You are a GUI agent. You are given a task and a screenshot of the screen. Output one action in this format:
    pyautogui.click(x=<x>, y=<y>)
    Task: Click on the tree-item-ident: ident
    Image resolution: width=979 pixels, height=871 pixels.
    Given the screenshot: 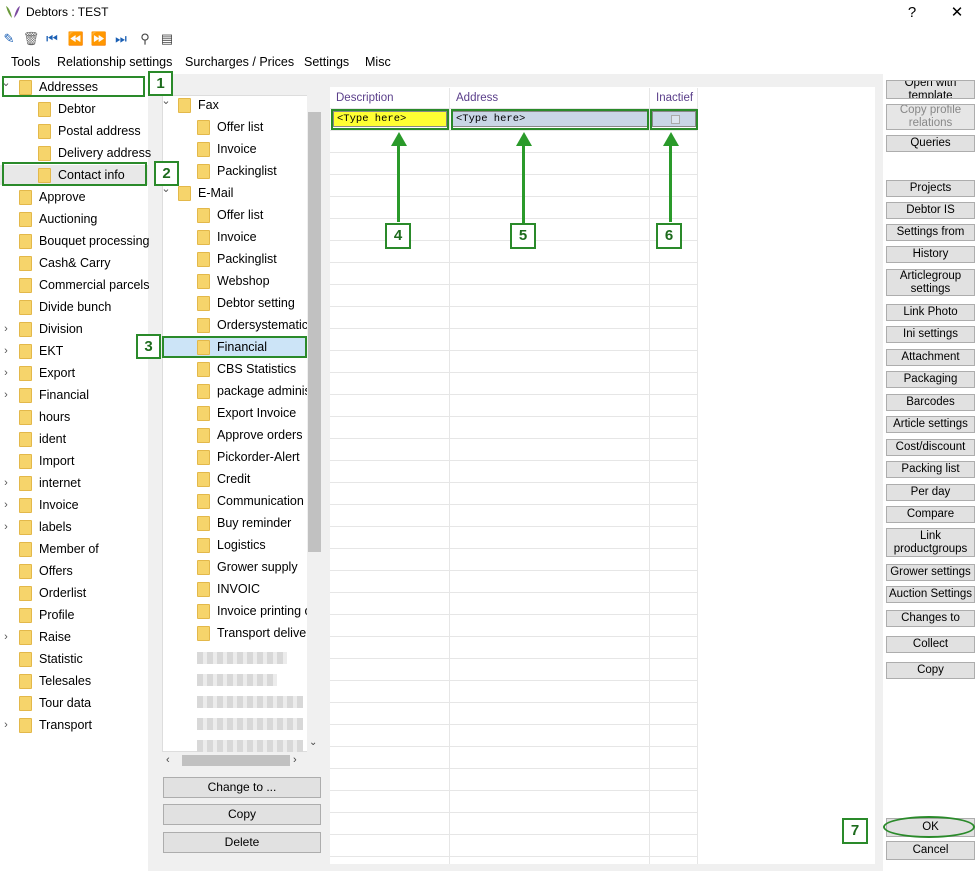 What is the action you would take?
    pyautogui.click(x=74, y=439)
    